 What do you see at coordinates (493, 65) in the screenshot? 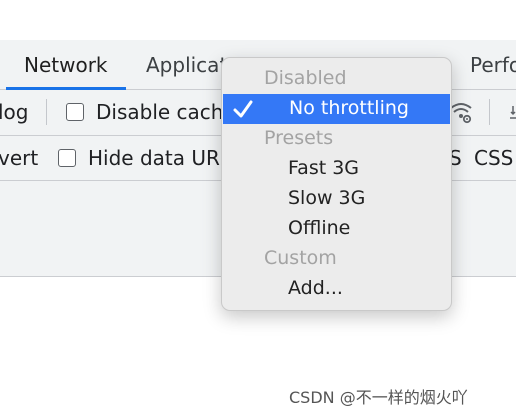
I see `tab-performance: Perfo` at bounding box center [493, 65].